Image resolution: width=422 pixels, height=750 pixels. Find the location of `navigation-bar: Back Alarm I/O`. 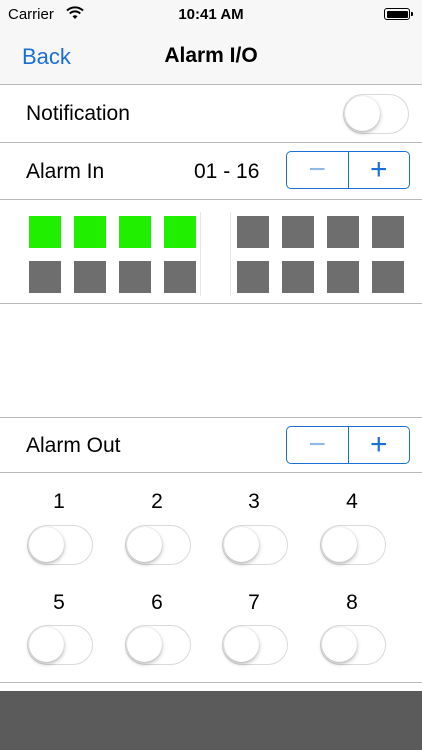

navigation-bar: Back Alarm I/O is located at coordinates (211, 56).